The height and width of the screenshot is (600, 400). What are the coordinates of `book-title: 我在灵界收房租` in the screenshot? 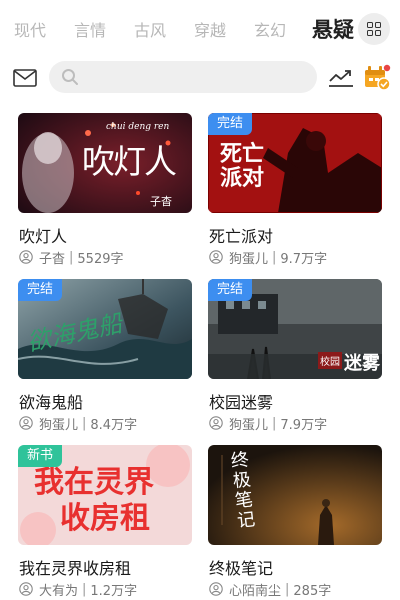 It's located at (75, 567).